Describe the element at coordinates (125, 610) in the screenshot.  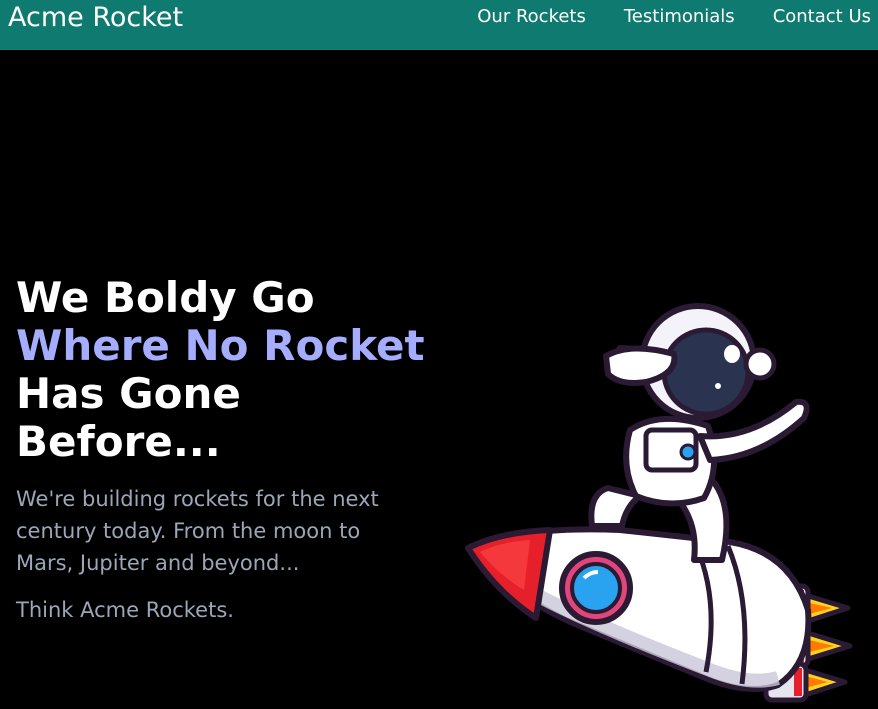
I see `hero-tagline: Think Acme Rockets.` at that location.